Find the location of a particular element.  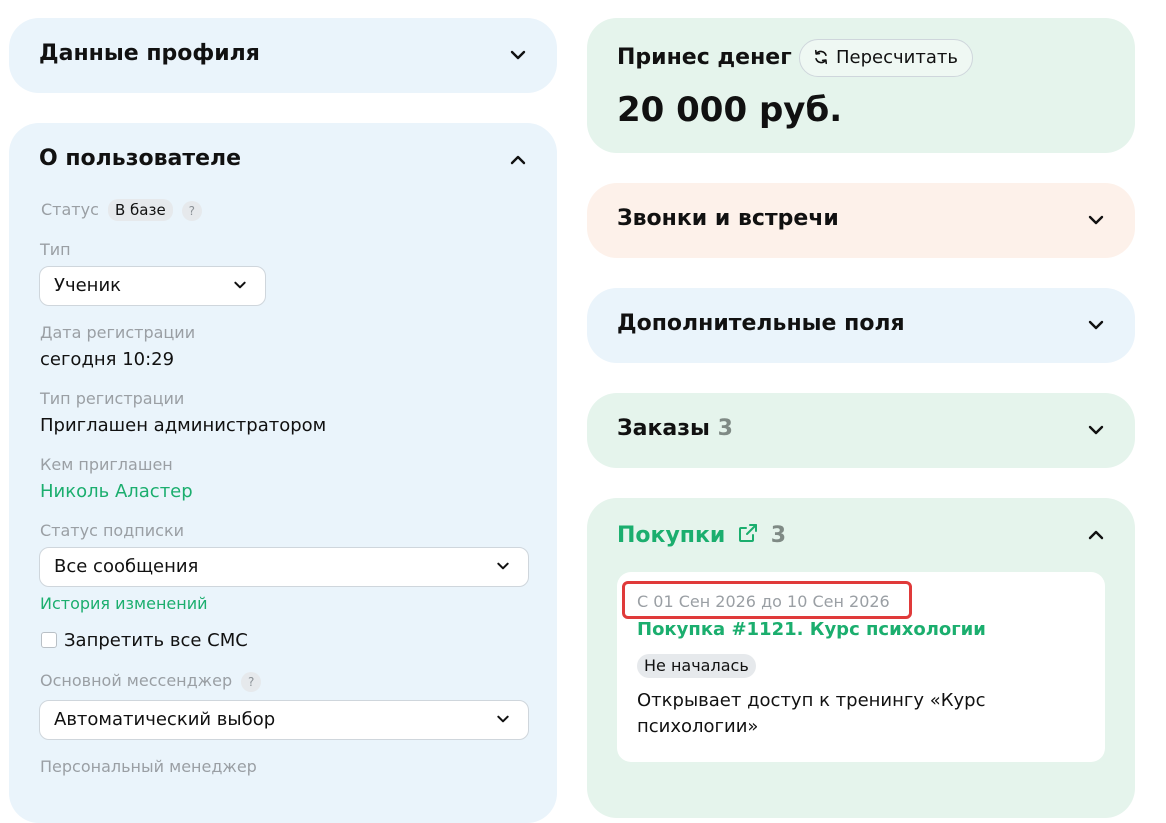

subscription-label: Статус подписки is located at coordinates (112, 530).